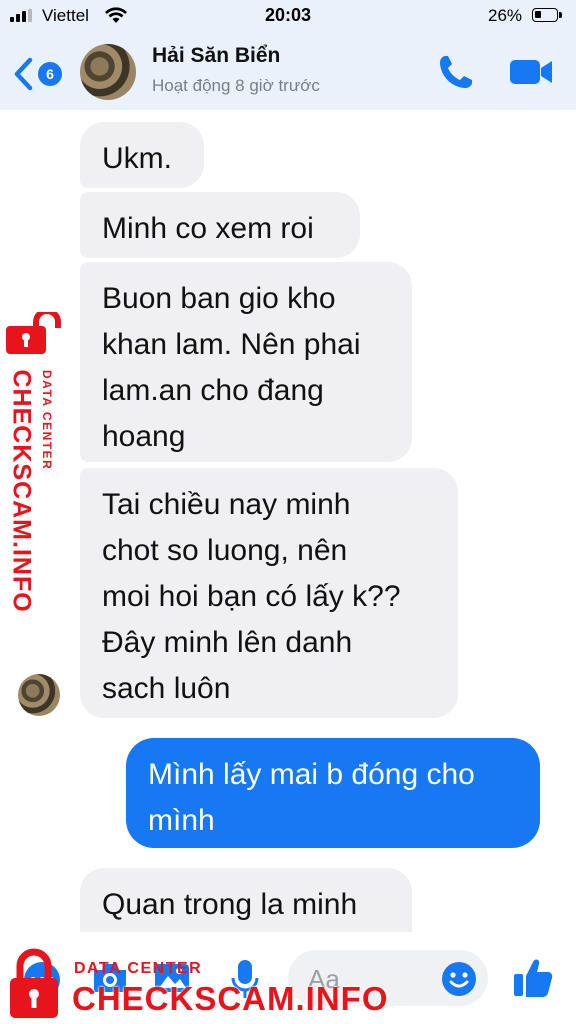  What do you see at coordinates (251, 596) in the screenshot?
I see `message-text: moi hoi bạn có lấy k??` at bounding box center [251, 596].